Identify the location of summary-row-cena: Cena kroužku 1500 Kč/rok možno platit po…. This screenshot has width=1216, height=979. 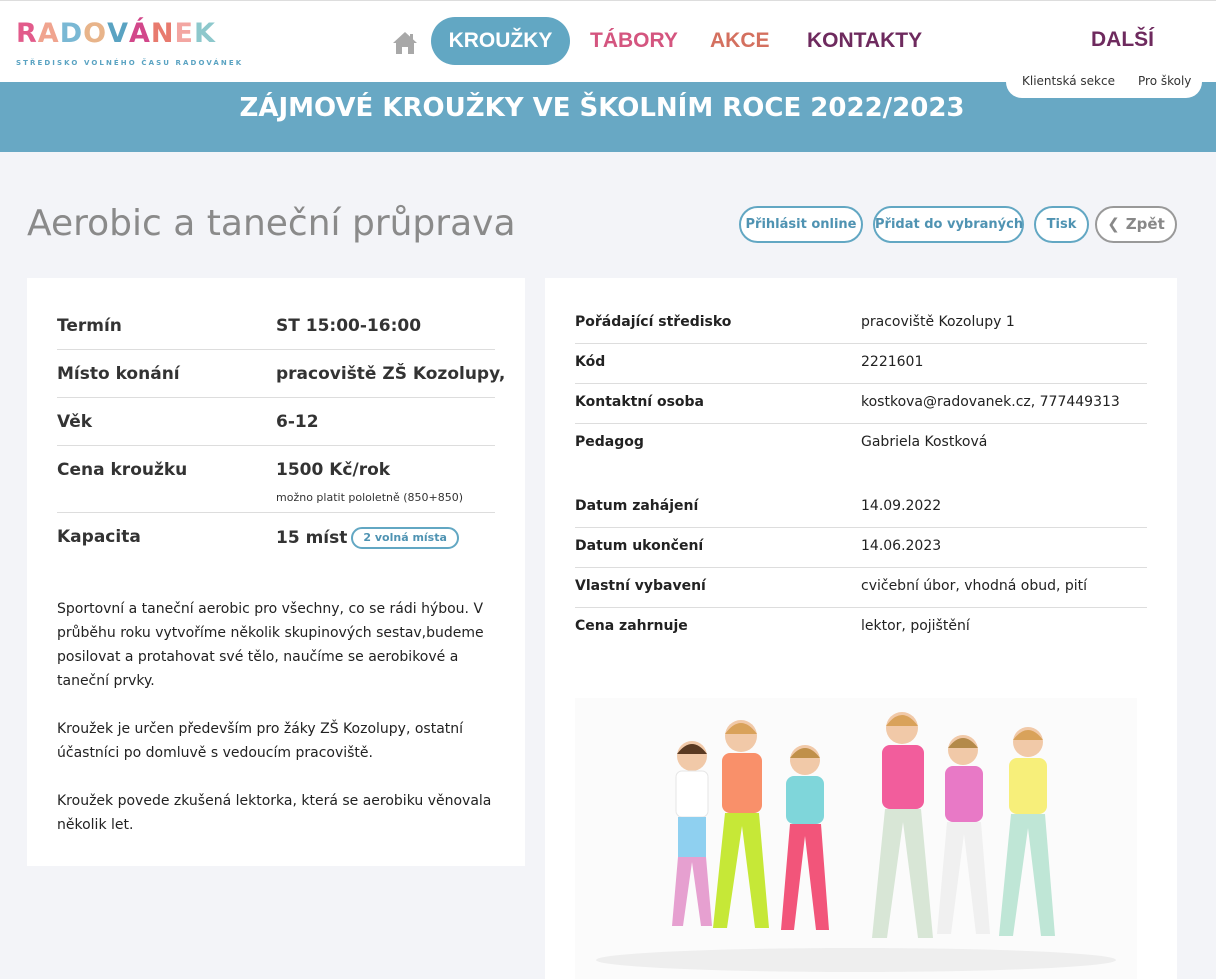
(276, 486).